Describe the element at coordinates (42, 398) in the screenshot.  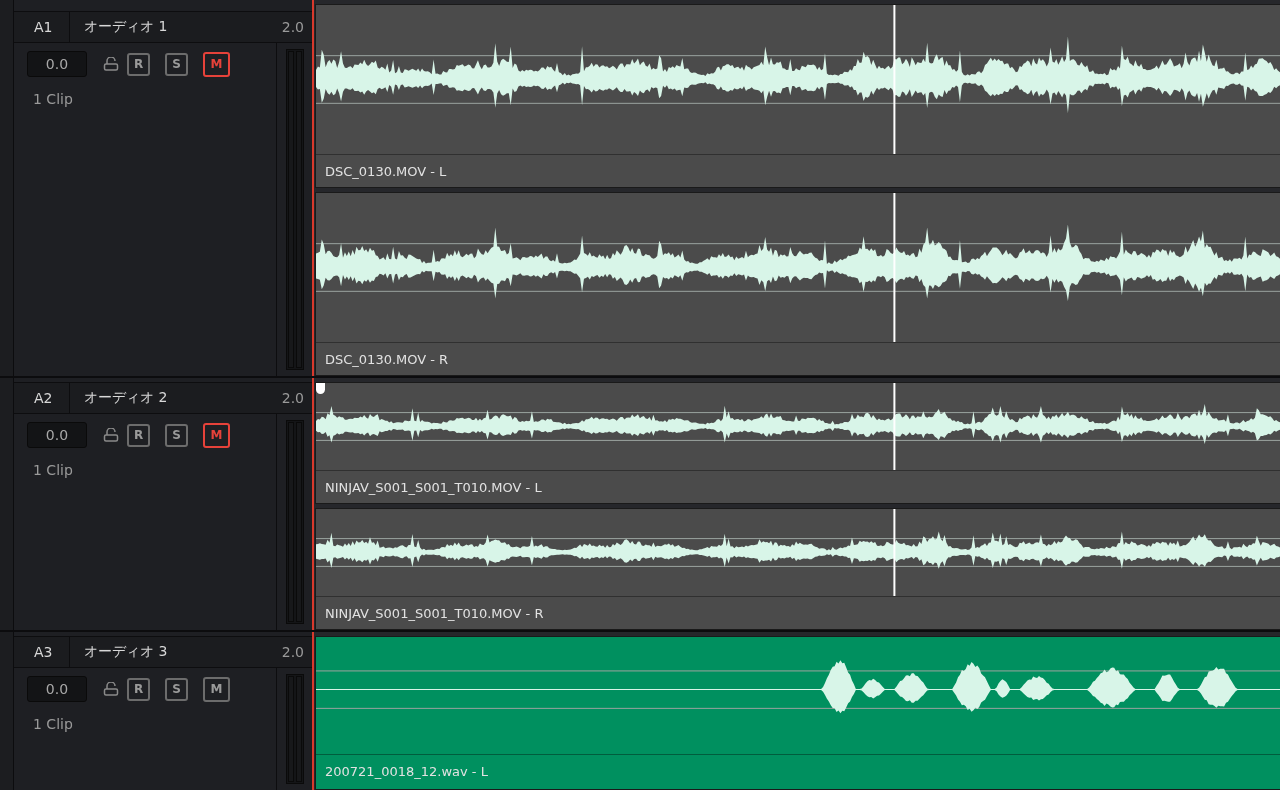
I see `track-id: A2` at that location.